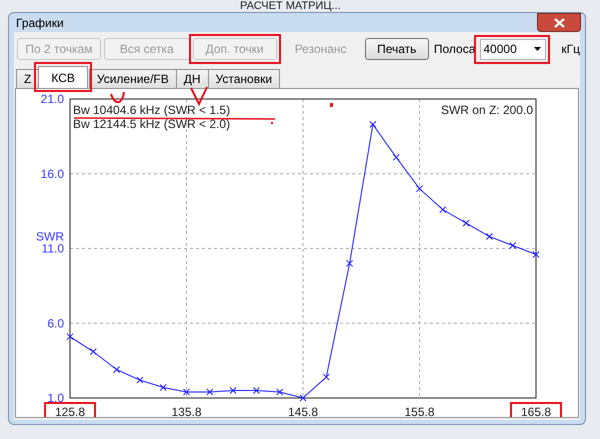  Describe the element at coordinates (70, 411) in the screenshot. I see `x-tick-label: 125.8` at that location.